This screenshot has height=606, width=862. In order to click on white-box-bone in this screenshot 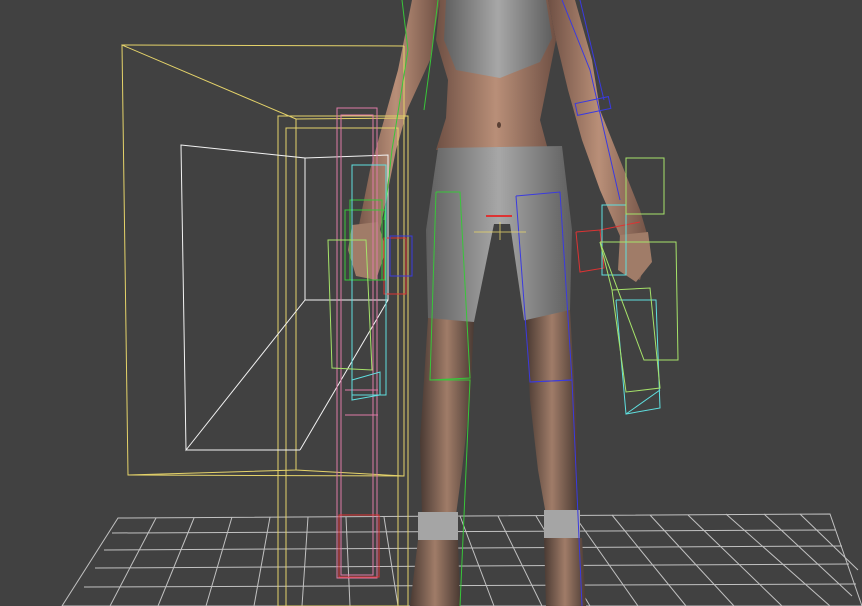, I will do `click(284, 298)`.